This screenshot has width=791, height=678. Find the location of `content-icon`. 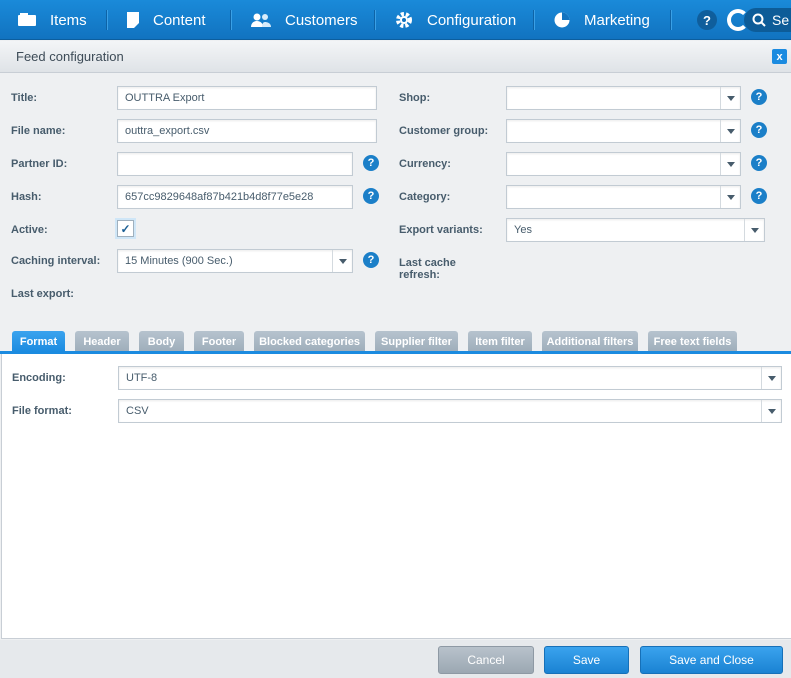

content-icon is located at coordinates (133, 20).